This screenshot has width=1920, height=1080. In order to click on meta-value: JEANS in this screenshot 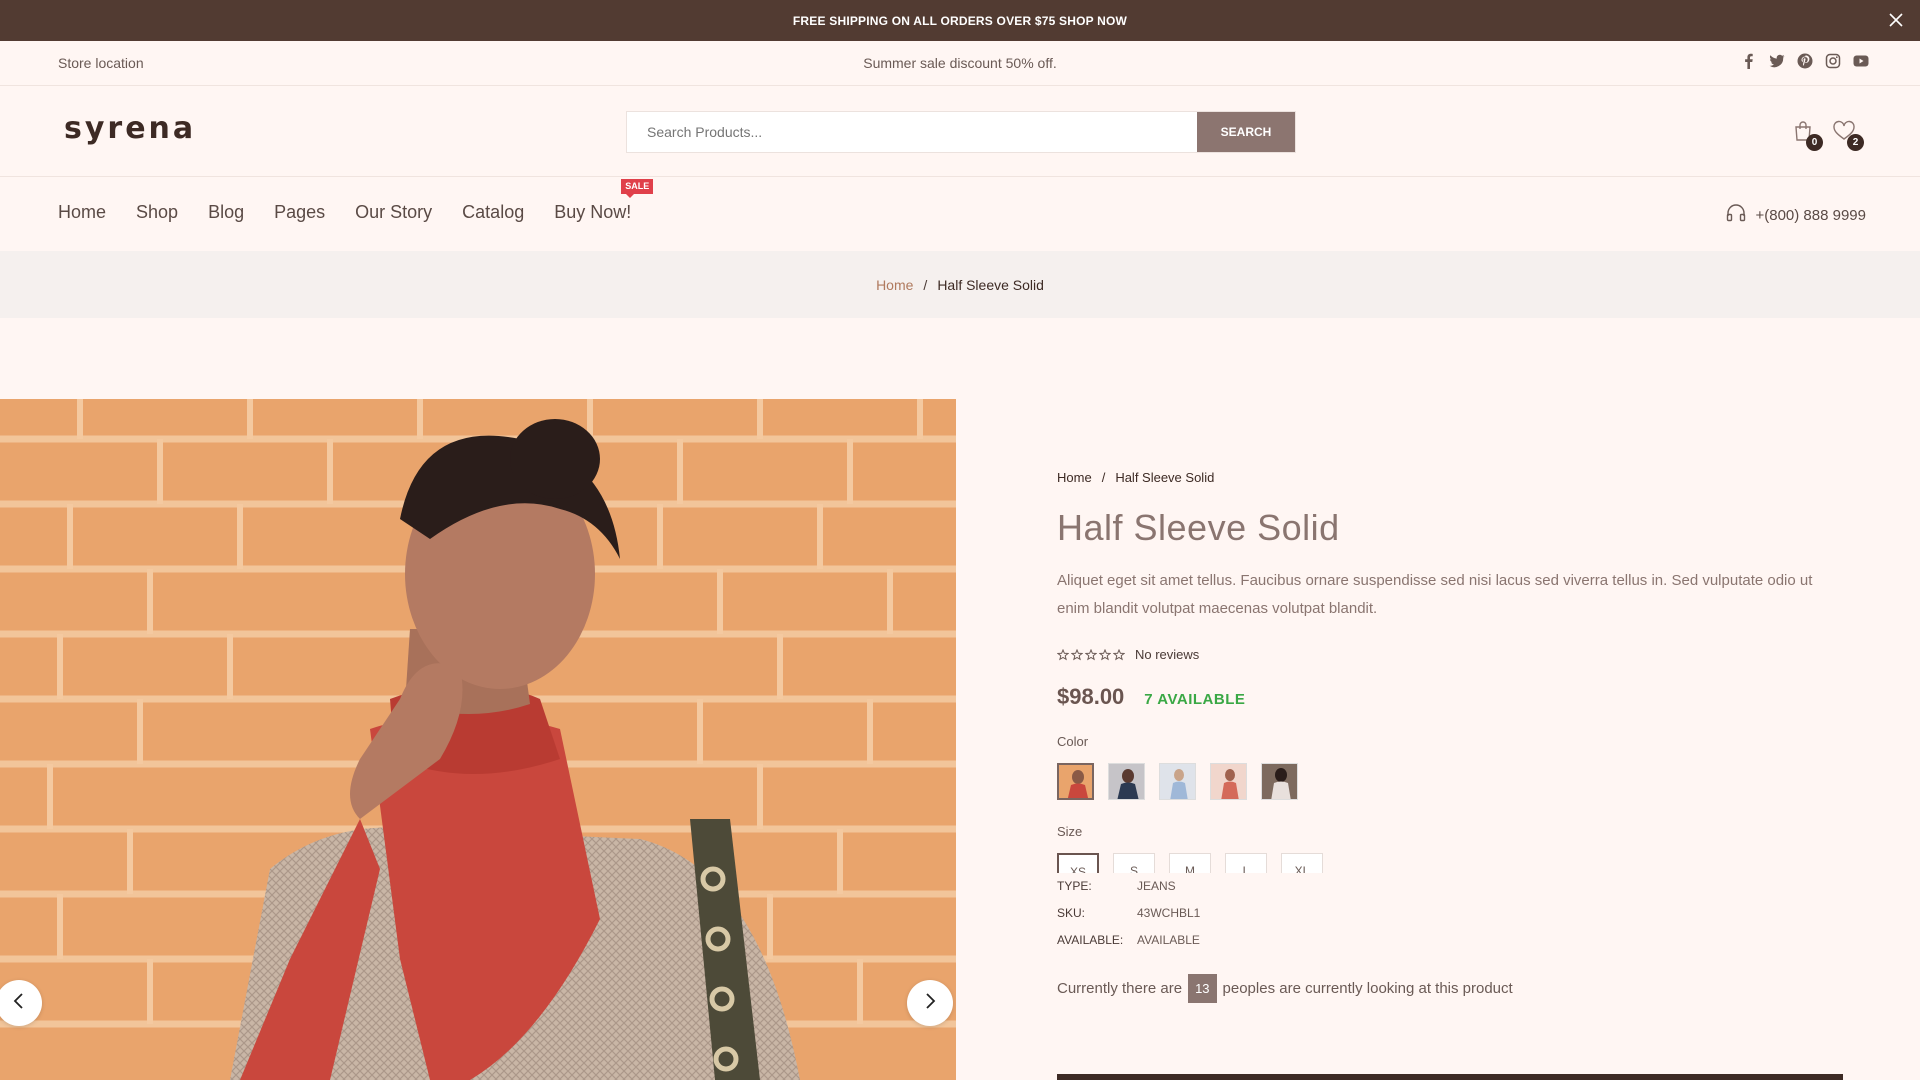, I will do `click(1156, 886)`.